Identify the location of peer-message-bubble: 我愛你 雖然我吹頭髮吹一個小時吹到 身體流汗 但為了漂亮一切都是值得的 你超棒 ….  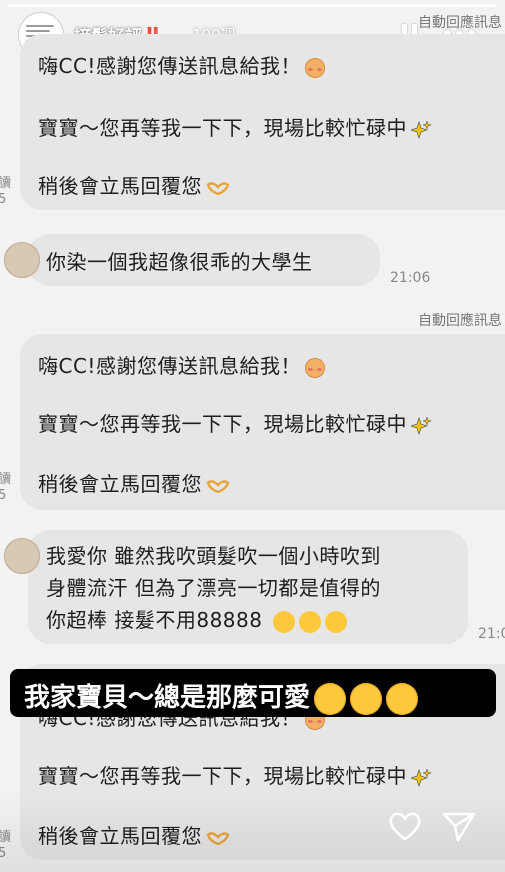
(236, 587).